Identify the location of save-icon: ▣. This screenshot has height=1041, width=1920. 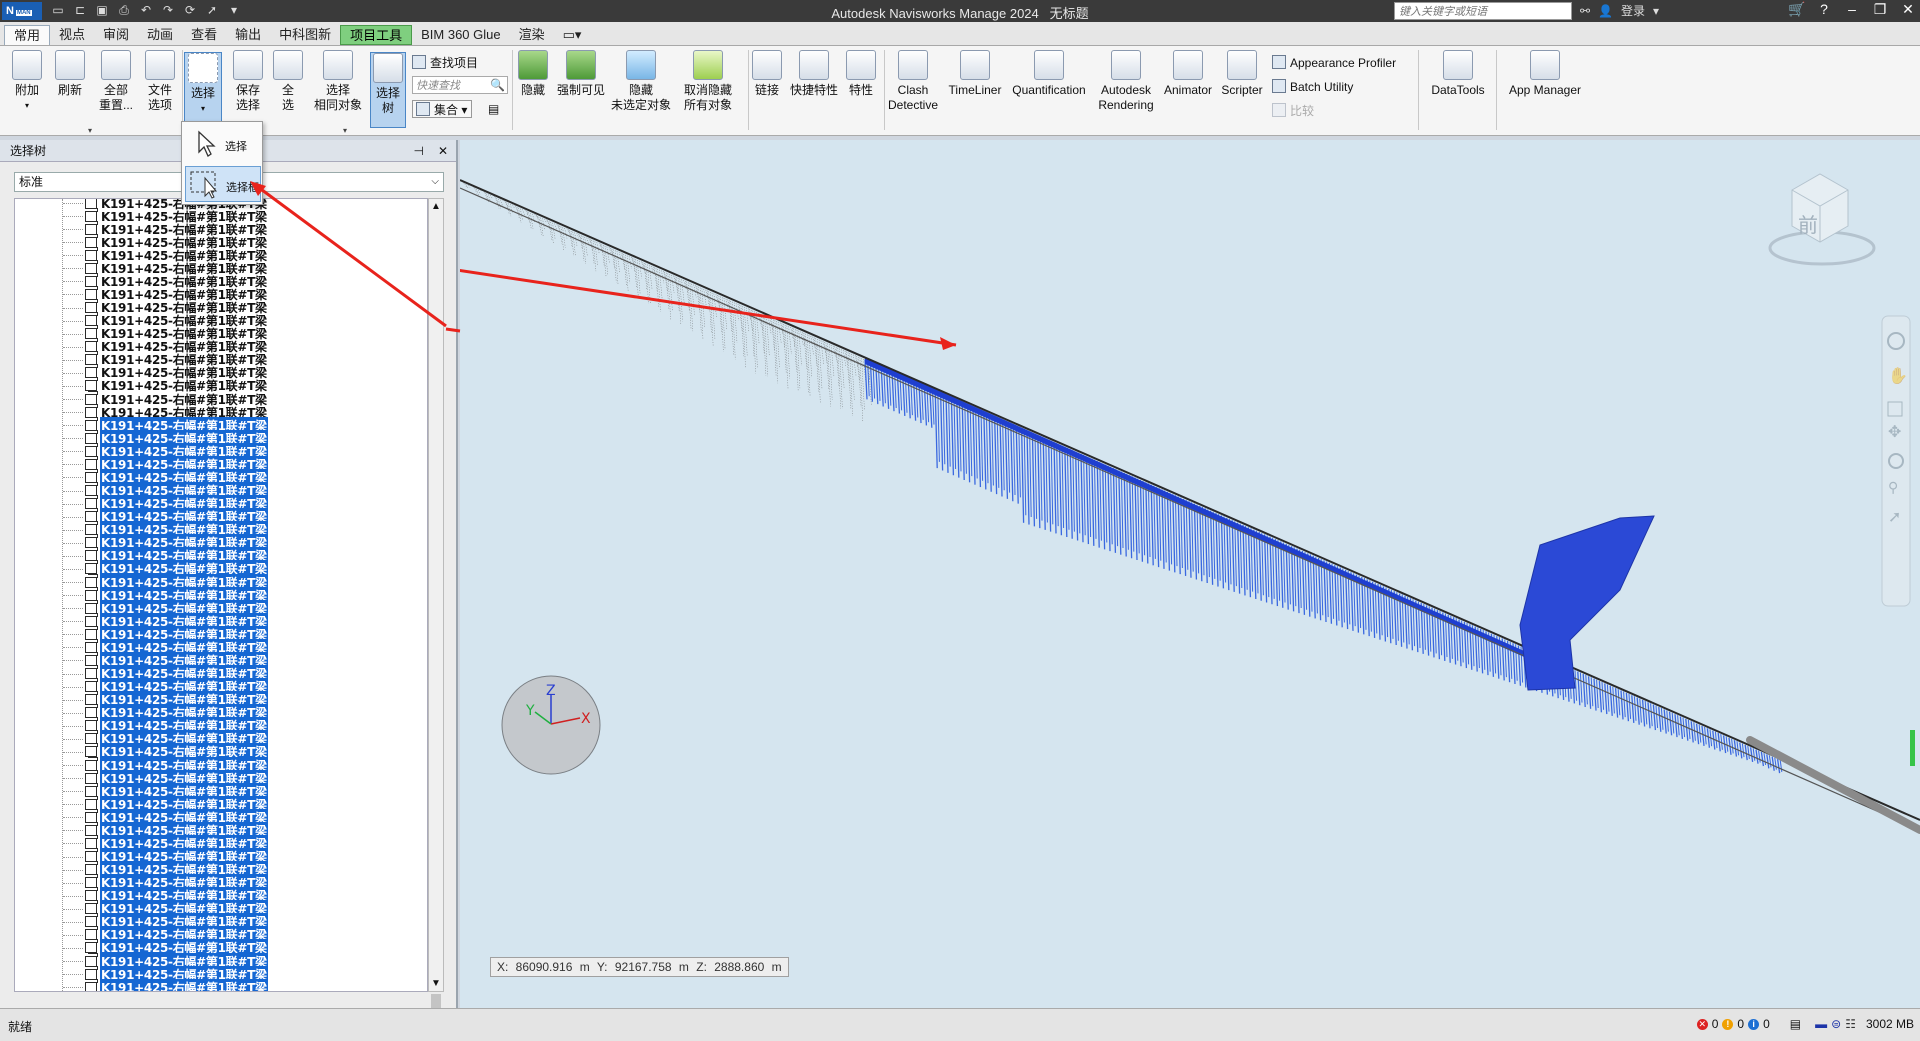
(102, 10).